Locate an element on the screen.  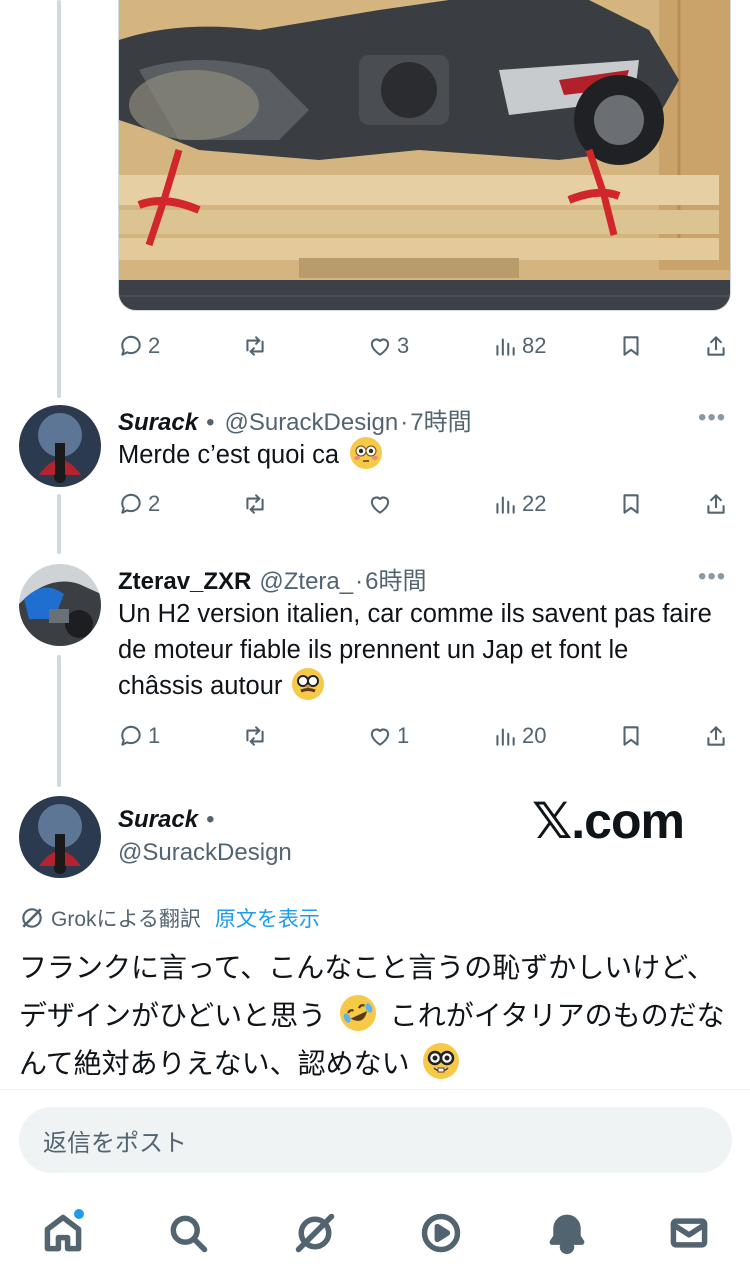
notifications-icon is located at coordinates (567, 1234).